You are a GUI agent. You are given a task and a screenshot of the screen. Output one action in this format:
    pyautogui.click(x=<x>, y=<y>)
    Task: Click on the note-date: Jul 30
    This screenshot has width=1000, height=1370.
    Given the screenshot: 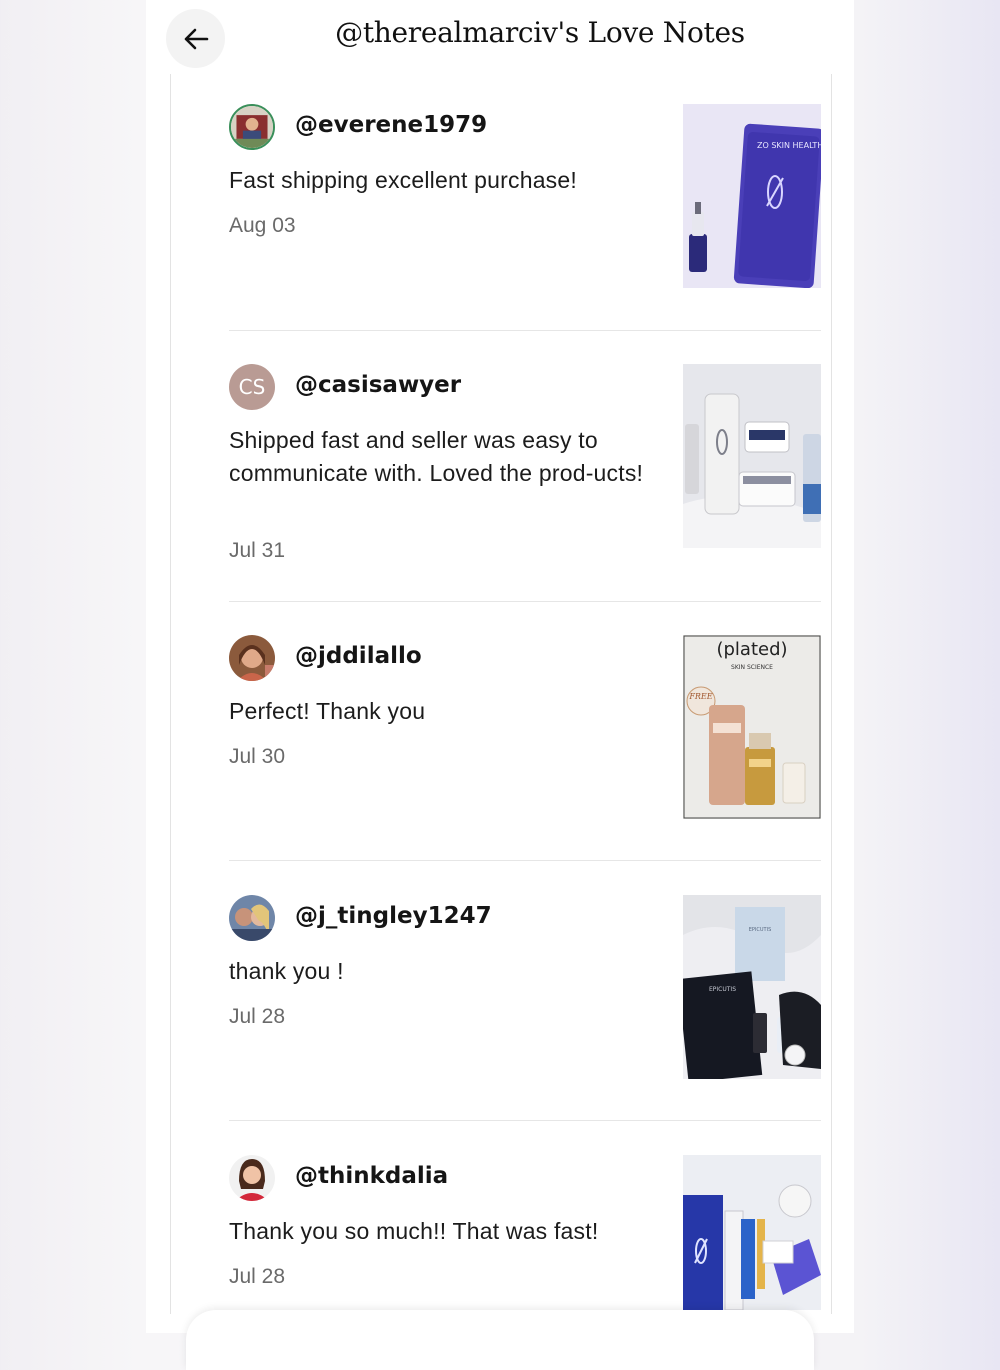 What is the action you would take?
    pyautogui.click(x=257, y=756)
    